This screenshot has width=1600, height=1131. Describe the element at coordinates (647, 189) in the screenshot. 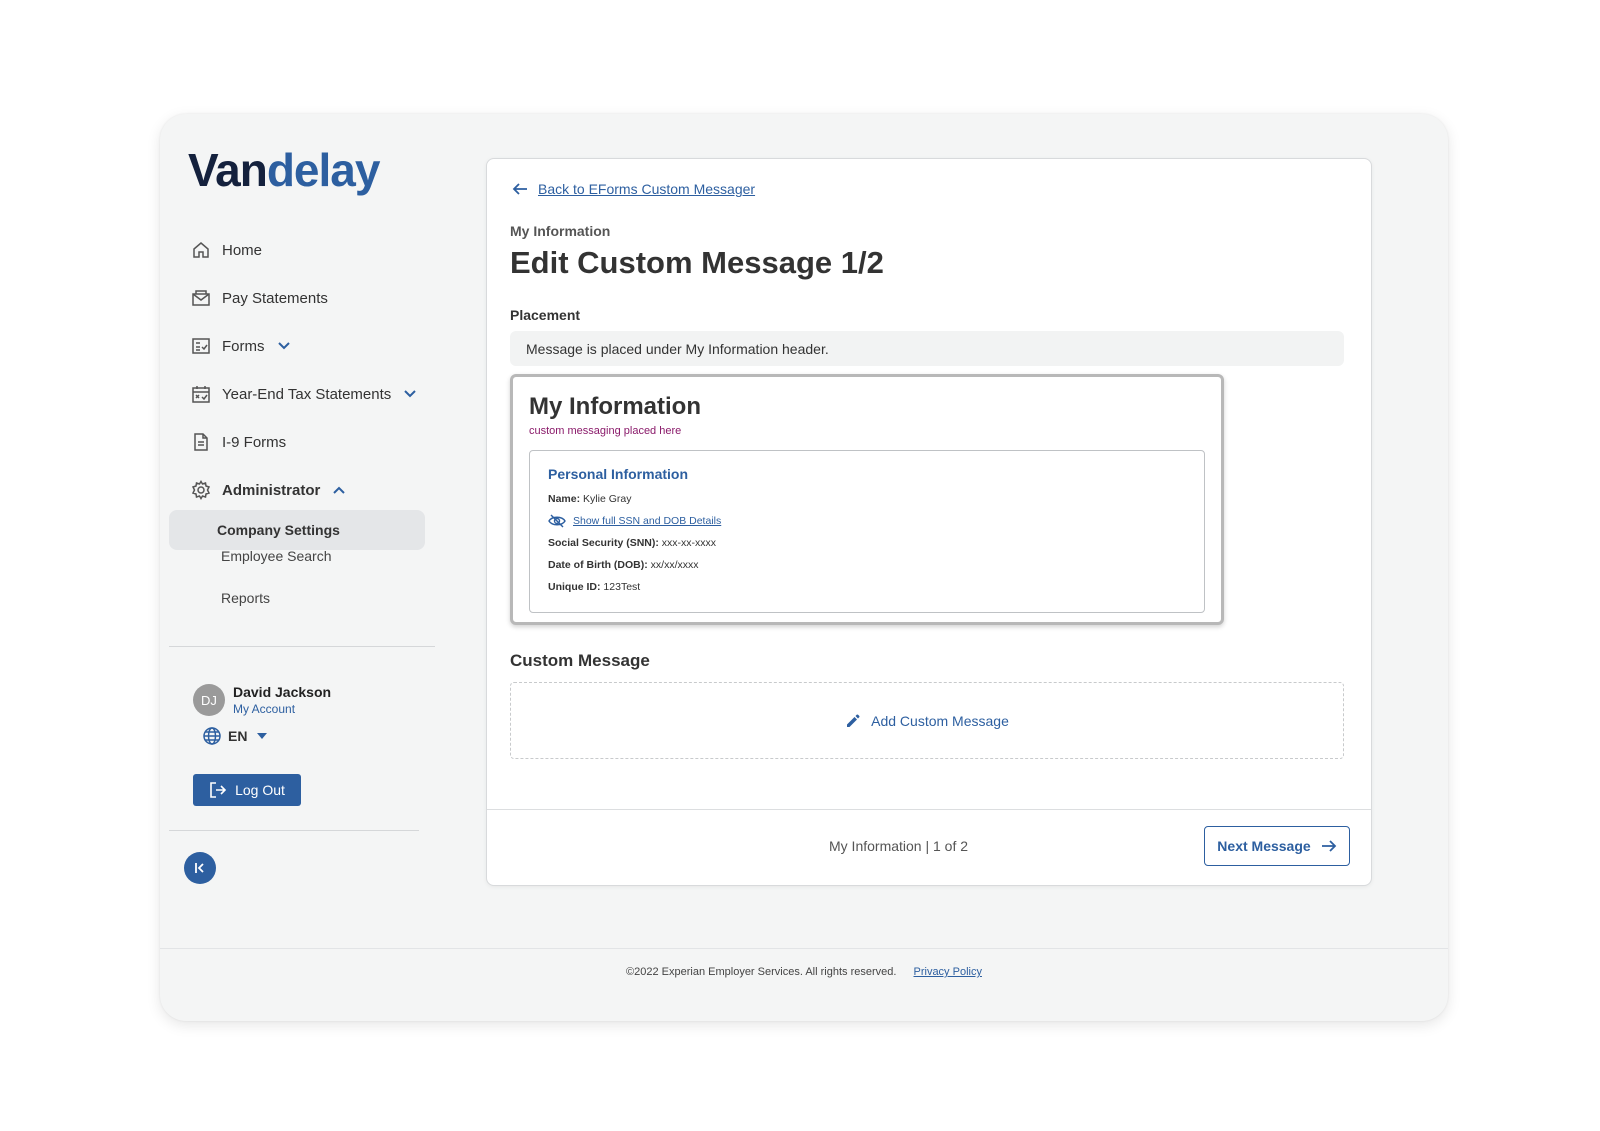

I see `back-link-label: Back to EForms Custom Messager` at that location.